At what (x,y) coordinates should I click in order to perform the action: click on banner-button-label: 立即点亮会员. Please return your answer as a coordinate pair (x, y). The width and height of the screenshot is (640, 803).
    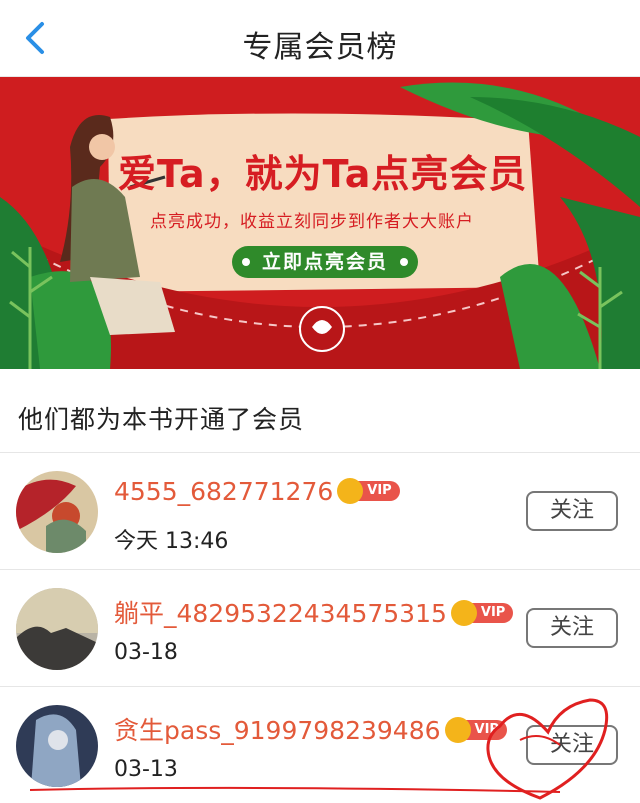
    Looking at the image, I should click on (324, 262).